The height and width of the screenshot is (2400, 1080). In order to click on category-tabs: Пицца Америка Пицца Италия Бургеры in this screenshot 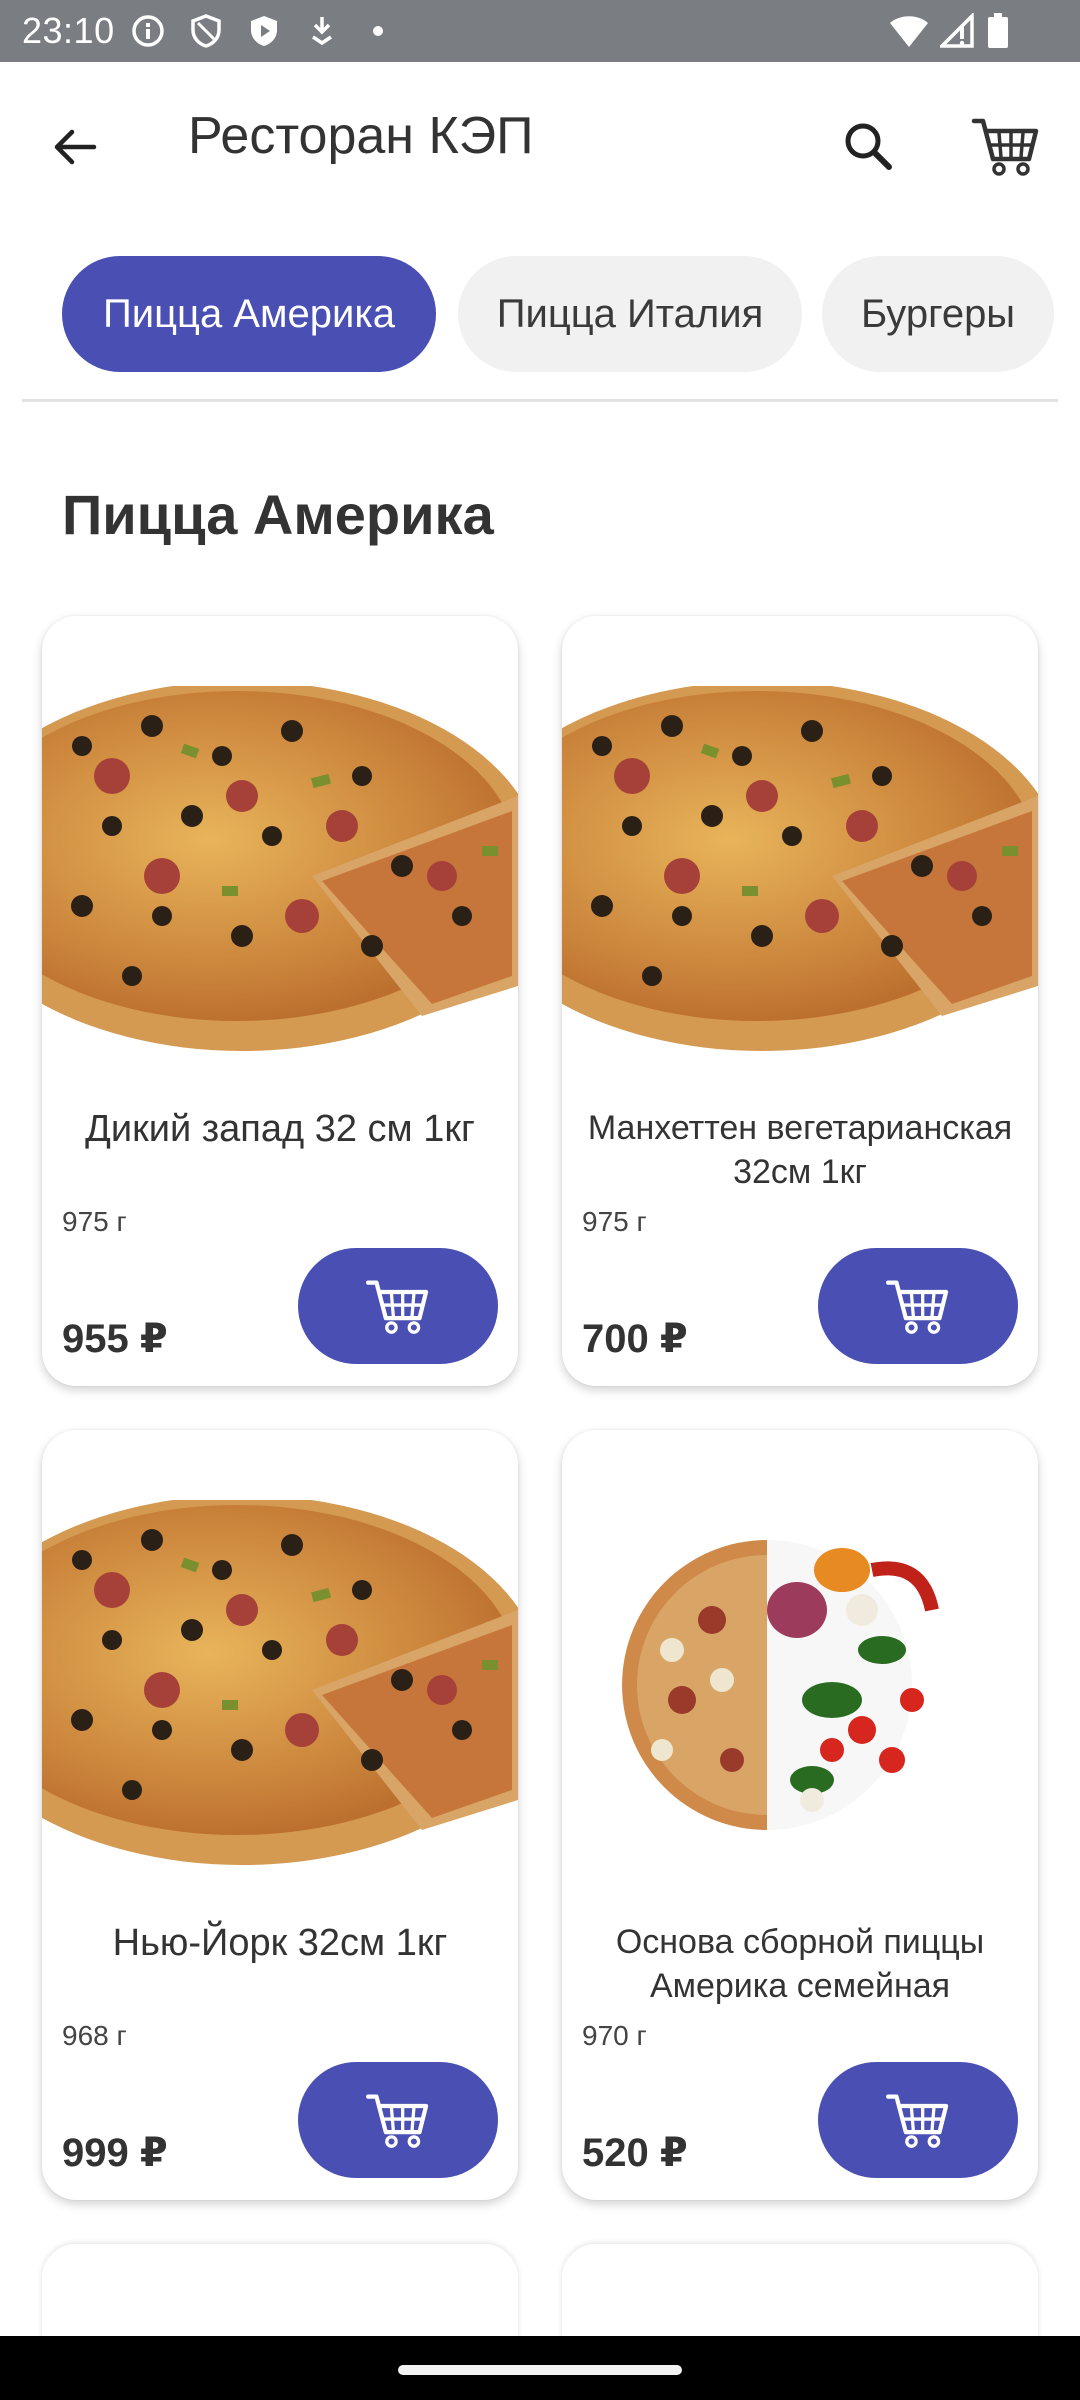, I will do `click(540, 315)`.